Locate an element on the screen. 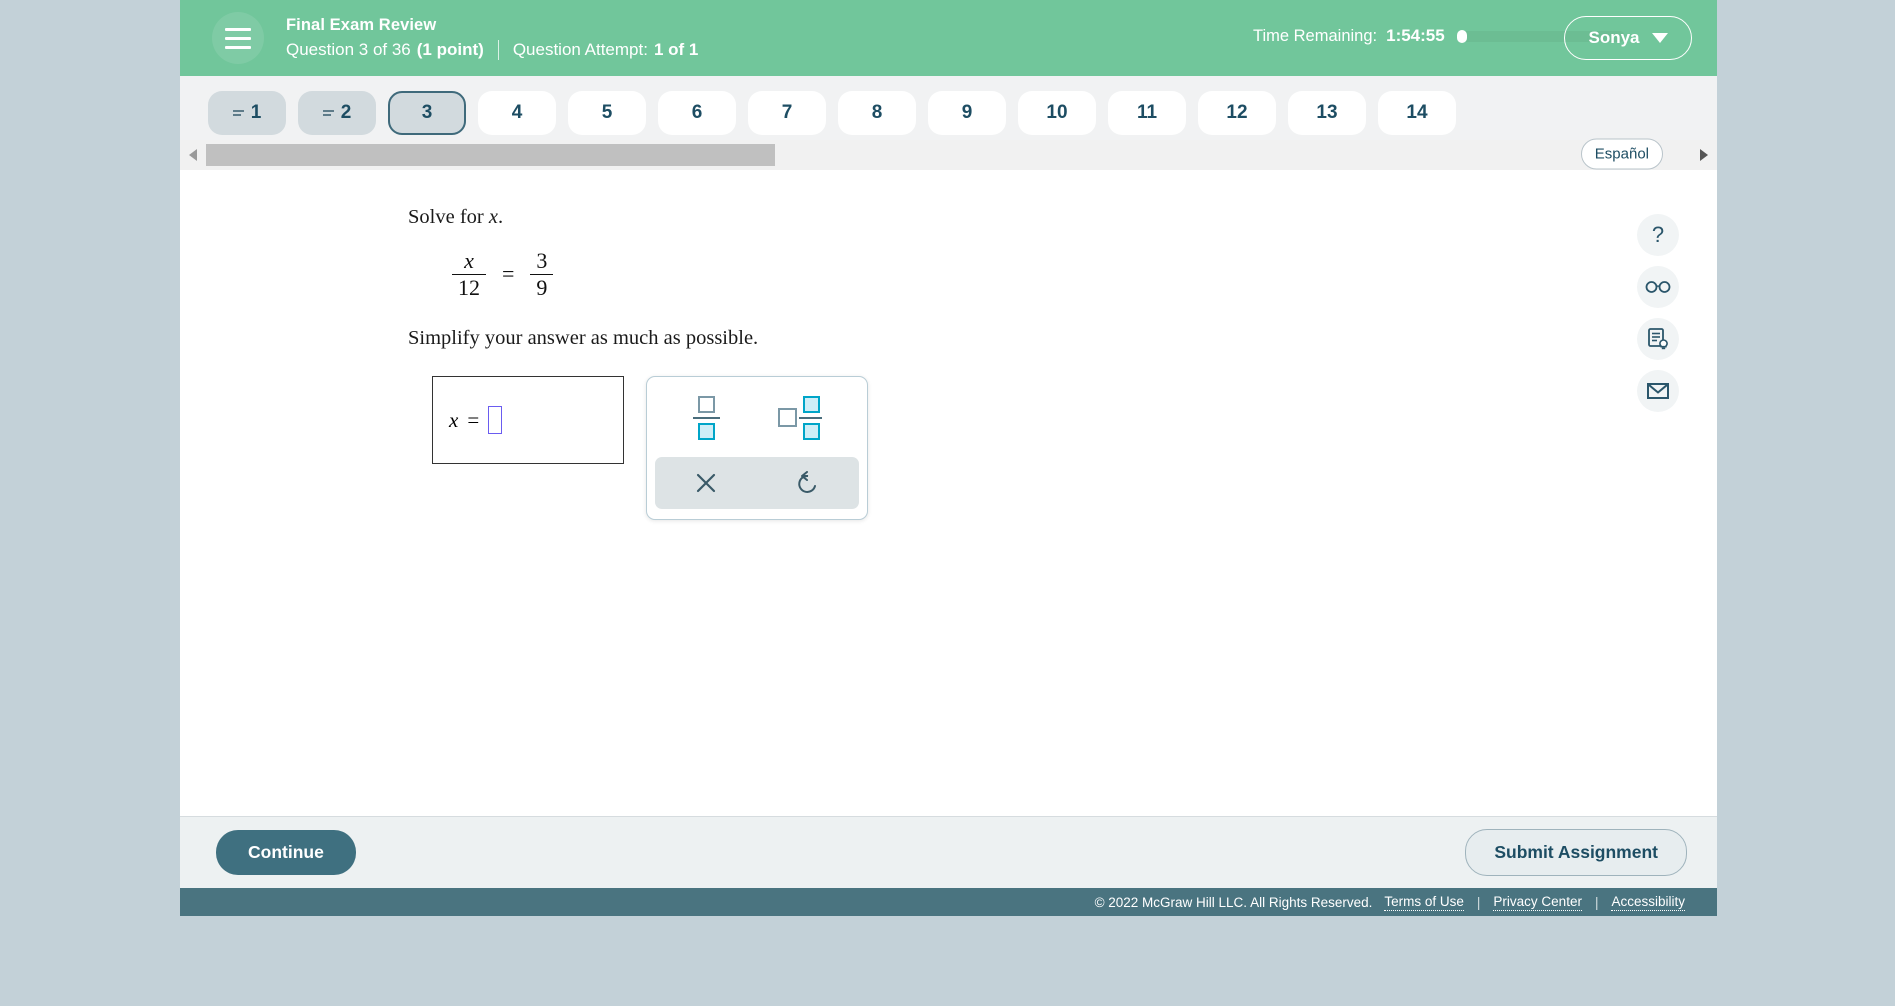 The image size is (1895, 1006). question-tab-label: 3 is located at coordinates (427, 112).